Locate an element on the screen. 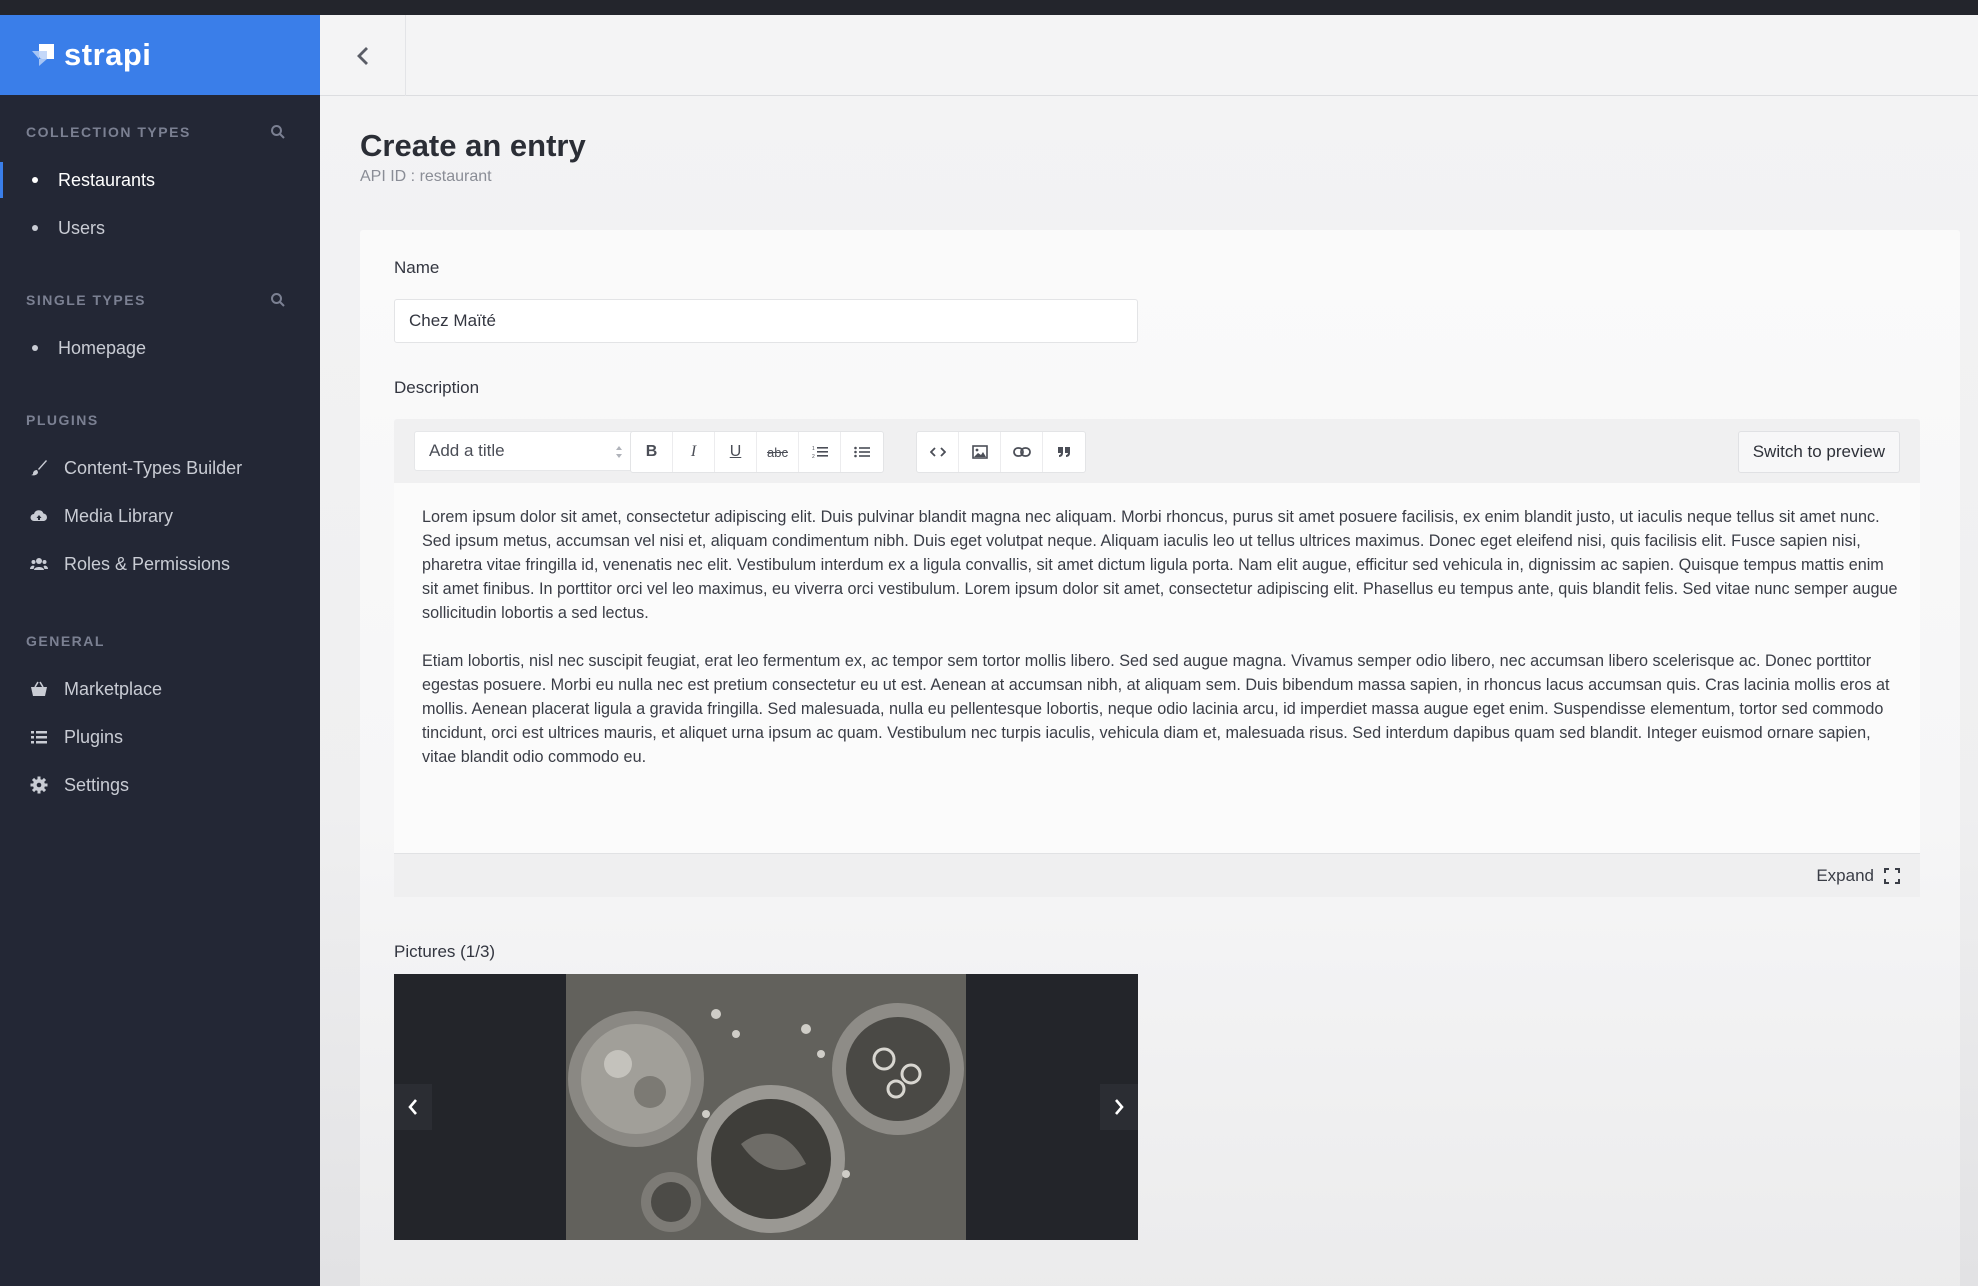 Image resolution: width=1978 pixels, height=1286 pixels. collection-types-section: Collection Types Restaurants Users is located at coordinates (160, 186).